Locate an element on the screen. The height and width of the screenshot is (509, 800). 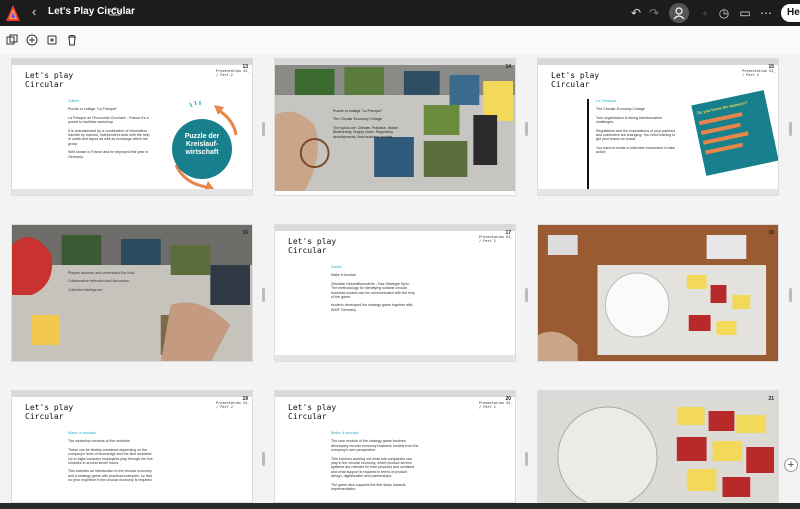
badge-text: Puzzle der Kreislauf- wirtschaft is located at coordinates (202, 144).